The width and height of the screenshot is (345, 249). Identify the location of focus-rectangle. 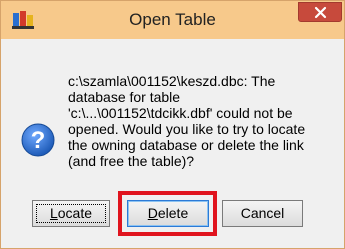
(71, 213).